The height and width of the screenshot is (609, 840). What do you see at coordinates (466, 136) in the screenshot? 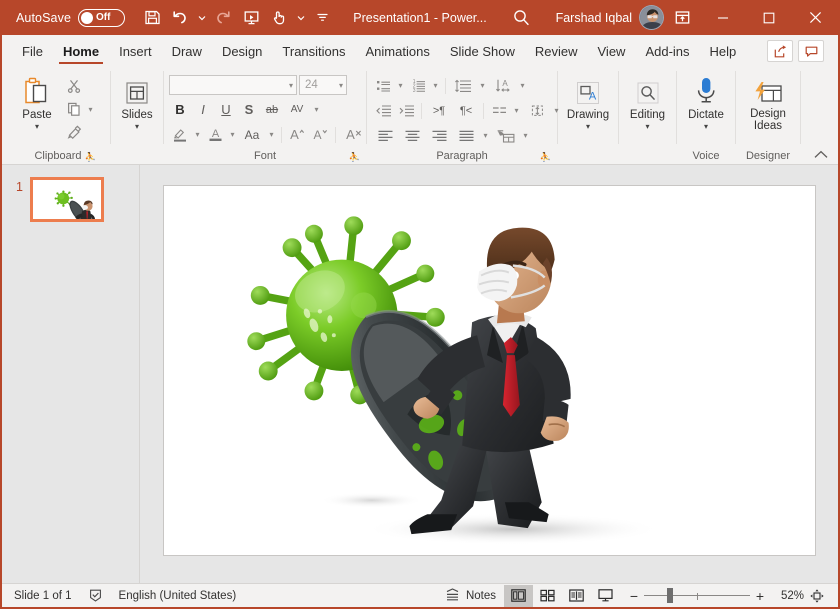
I see `justify-icon` at bounding box center [466, 136].